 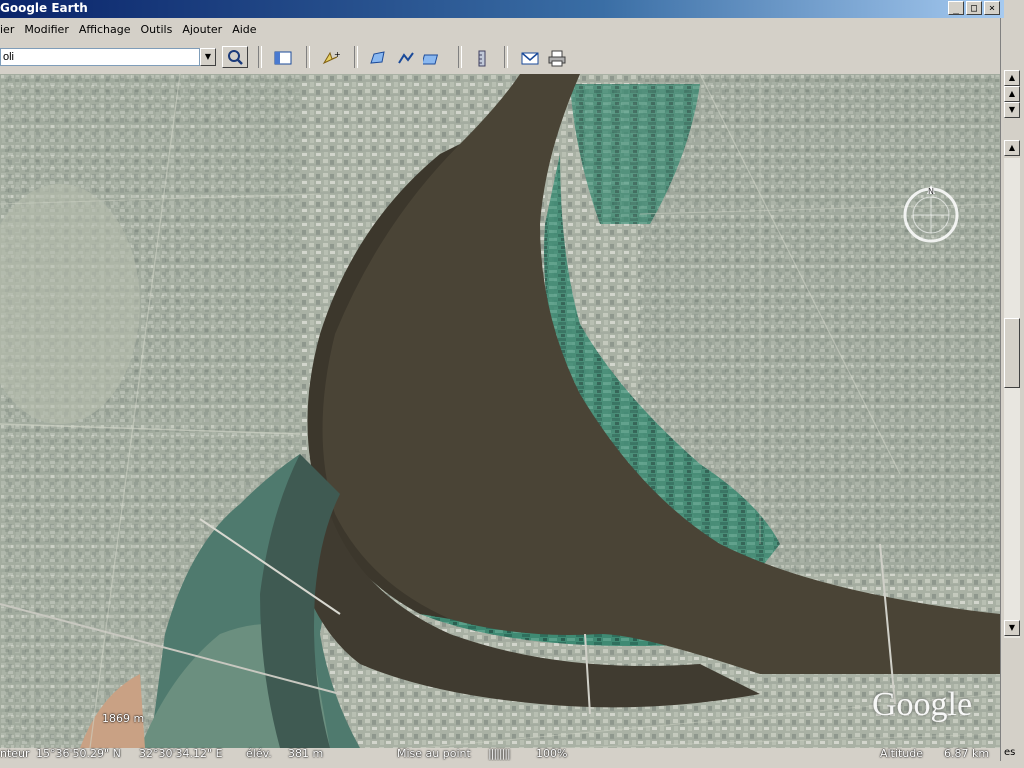 What do you see at coordinates (502, 57) in the screenshot?
I see `toolbar: ▼ +` at bounding box center [502, 57].